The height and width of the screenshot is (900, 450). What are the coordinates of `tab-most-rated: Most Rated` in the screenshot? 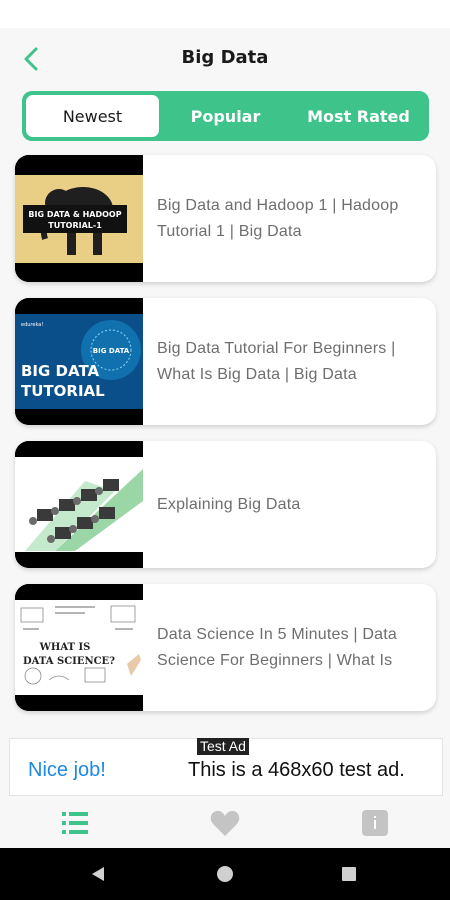 It's located at (358, 116).